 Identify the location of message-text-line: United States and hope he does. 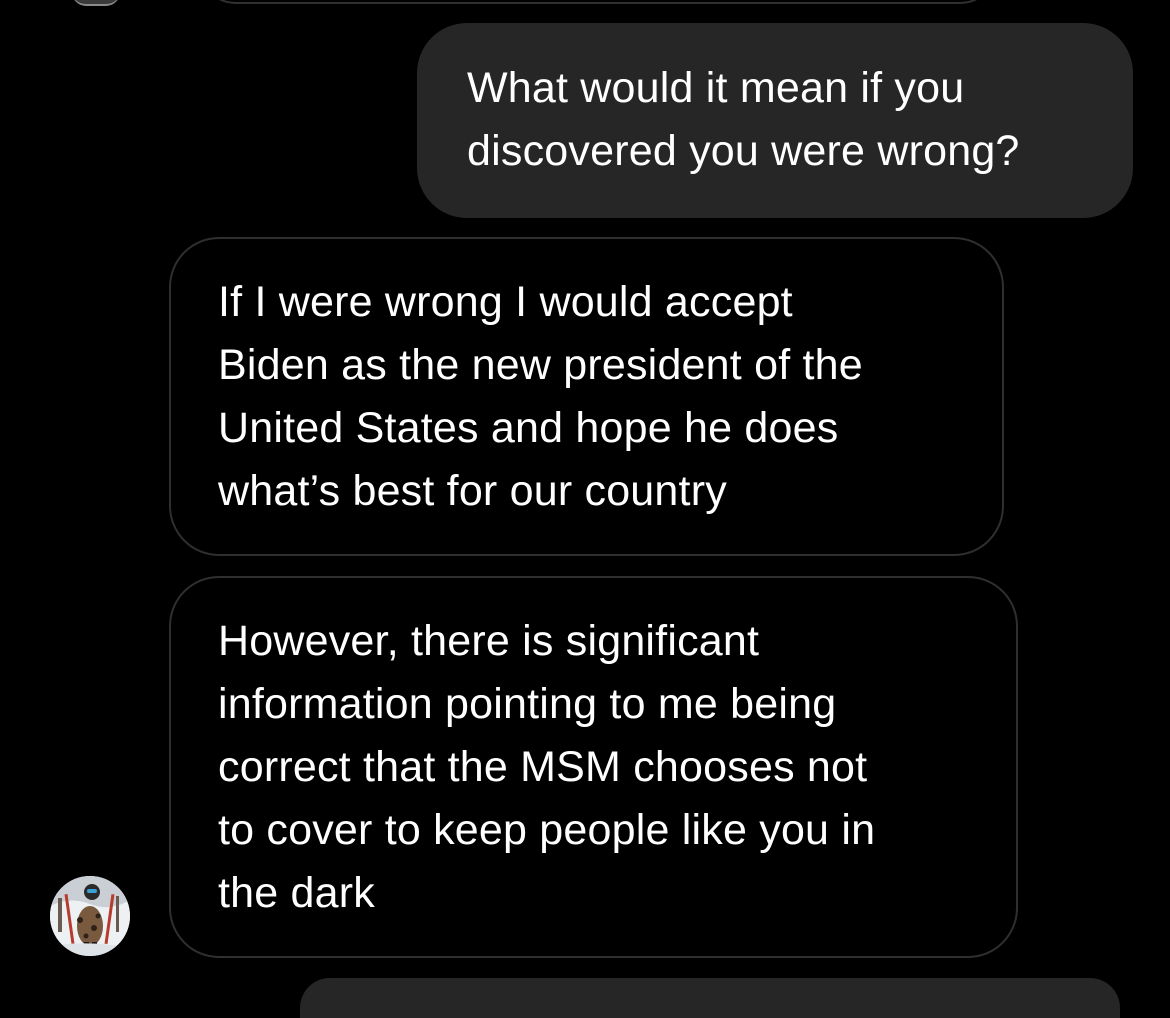
(528, 428).